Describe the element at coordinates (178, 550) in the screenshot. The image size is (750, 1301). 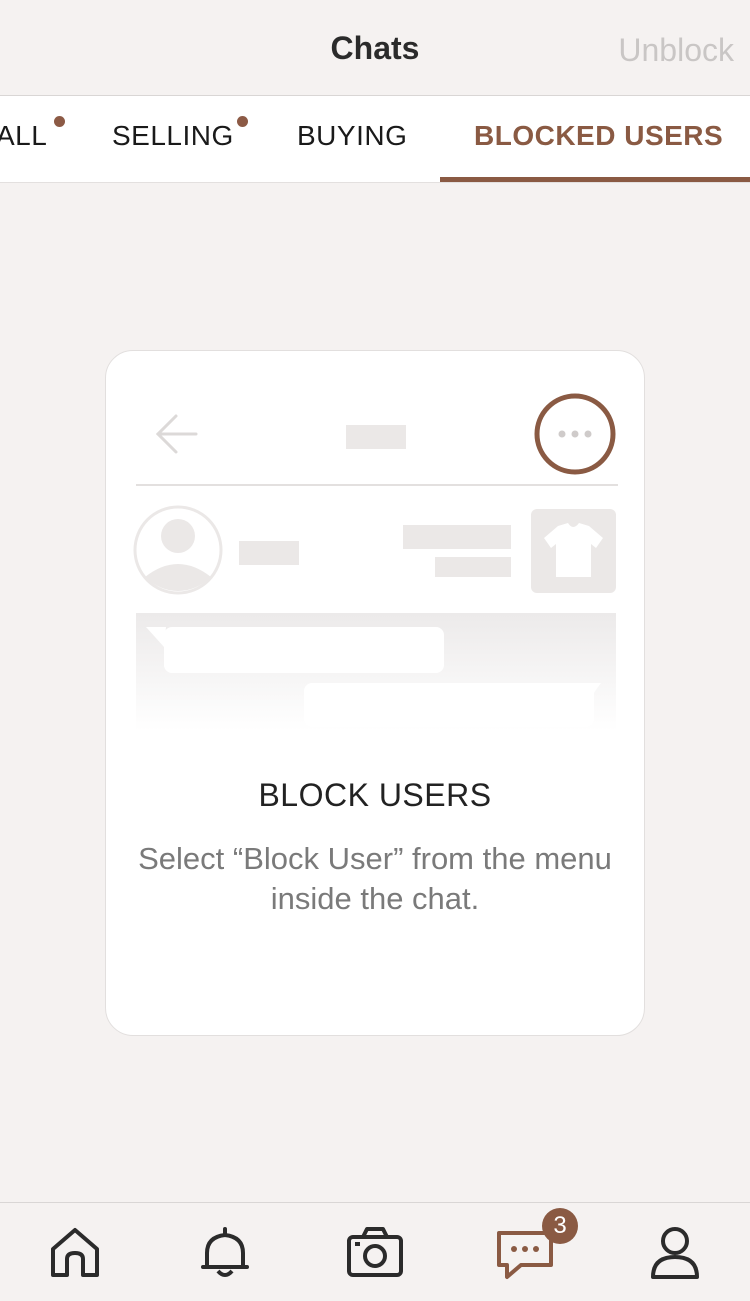
I see `avatar-icon` at that location.